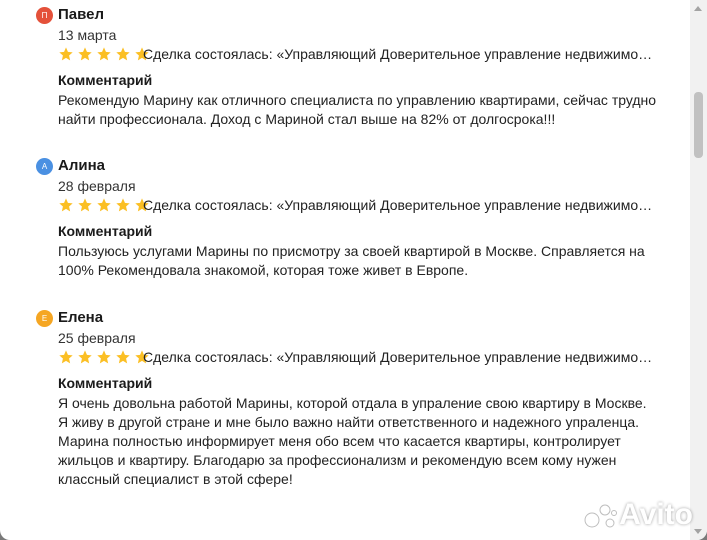  What do you see at coordinates (698, 125) in the screenshot?
I see `scroll-thumb` at bounding box center [698, 125].